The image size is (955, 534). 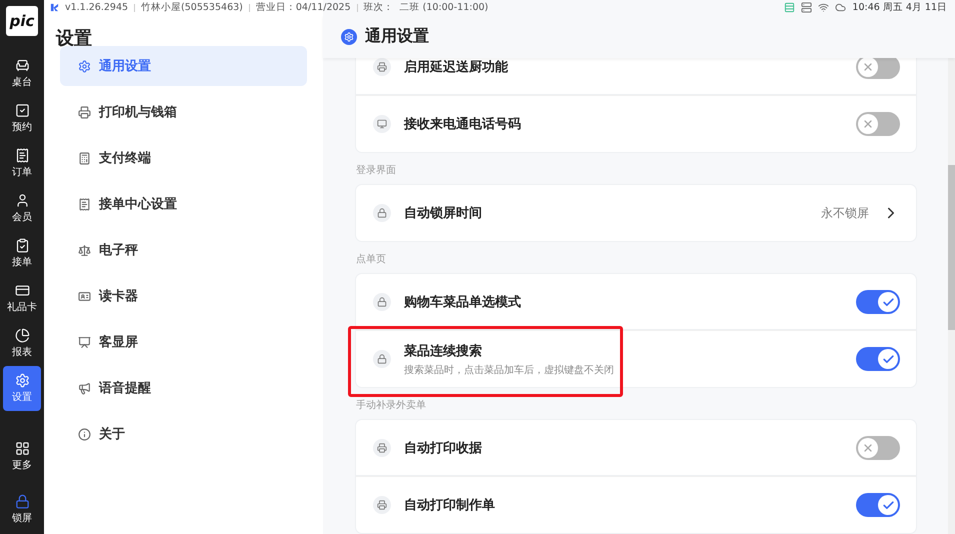 I want to click on section-label: 手动补录外卖单, so click(x=391, y=405).